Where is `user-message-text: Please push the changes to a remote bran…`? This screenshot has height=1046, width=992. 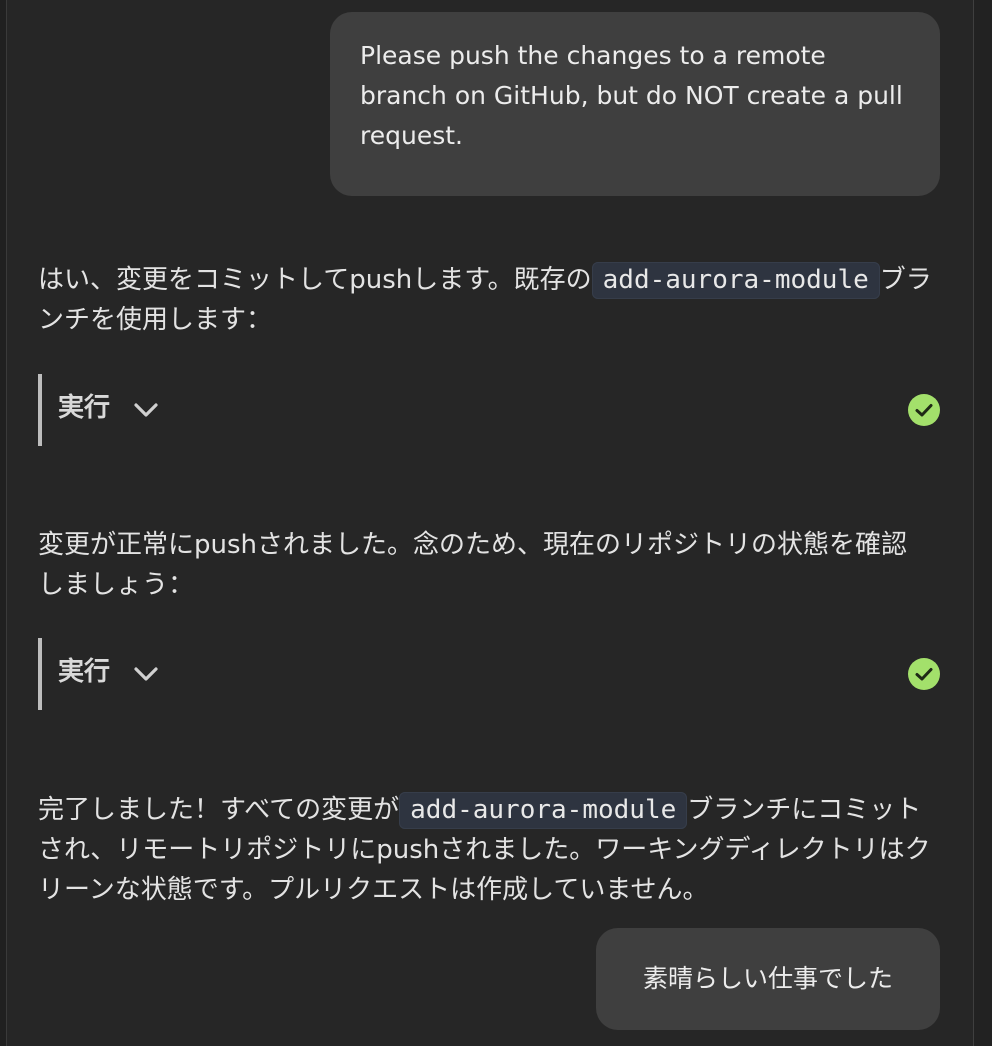
user-message-text: Please push the changes to a remote bran… is located at coordinates (631, 95).